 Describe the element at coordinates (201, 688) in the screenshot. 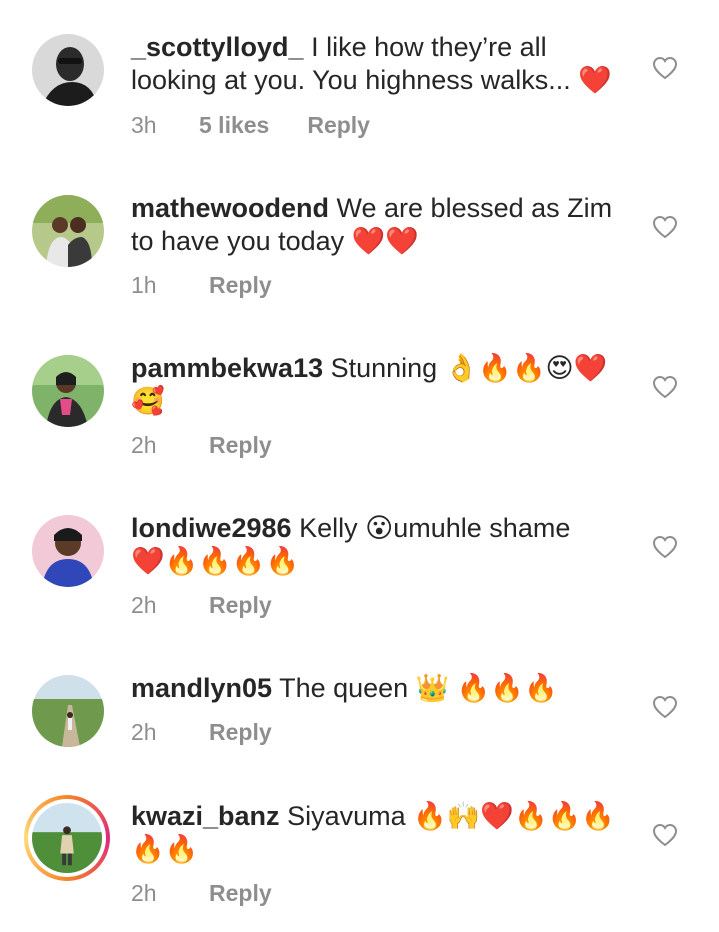

I see `comment-username: mandlyn05` at that location.